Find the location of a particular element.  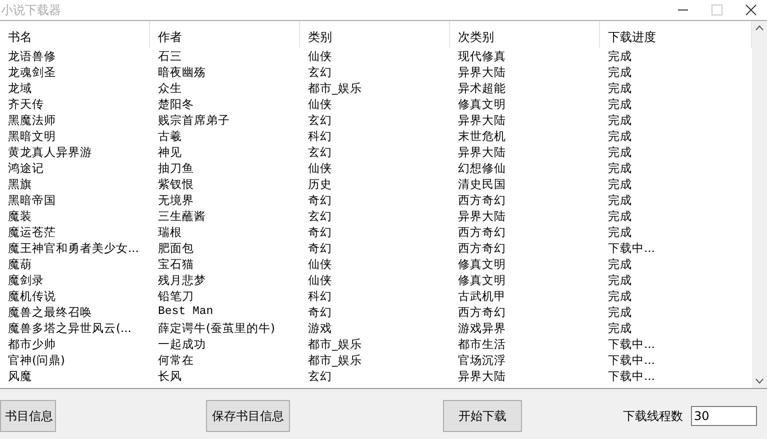

table-cell-text: 现代修真 is located at coordinates (482, 56).